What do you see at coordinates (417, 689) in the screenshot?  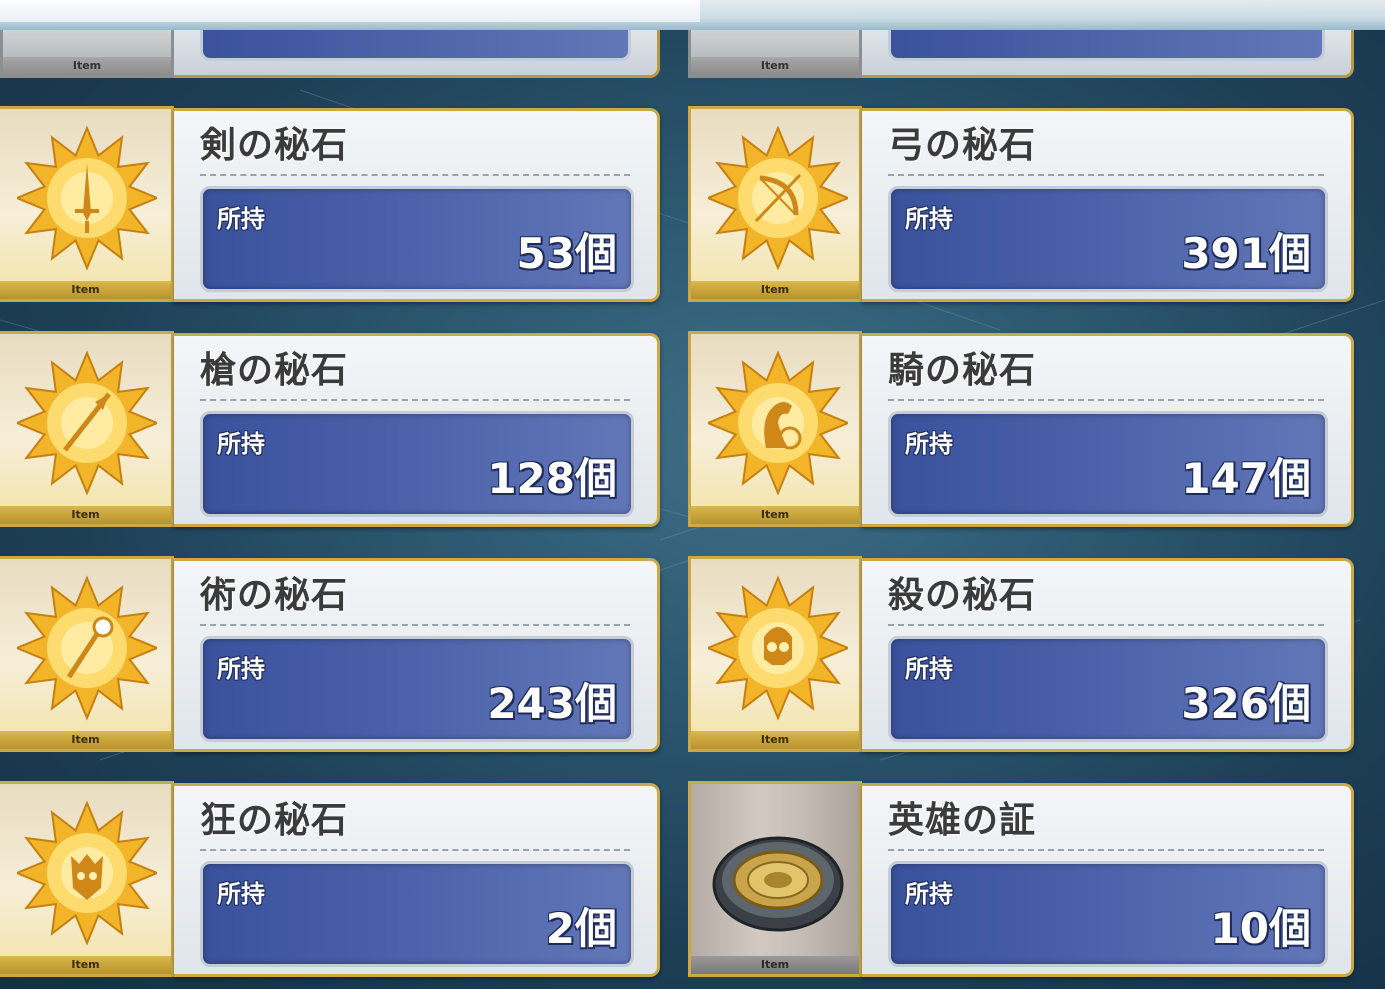 I see `count-box: 所持 243個` at bounding box center [417, 689].